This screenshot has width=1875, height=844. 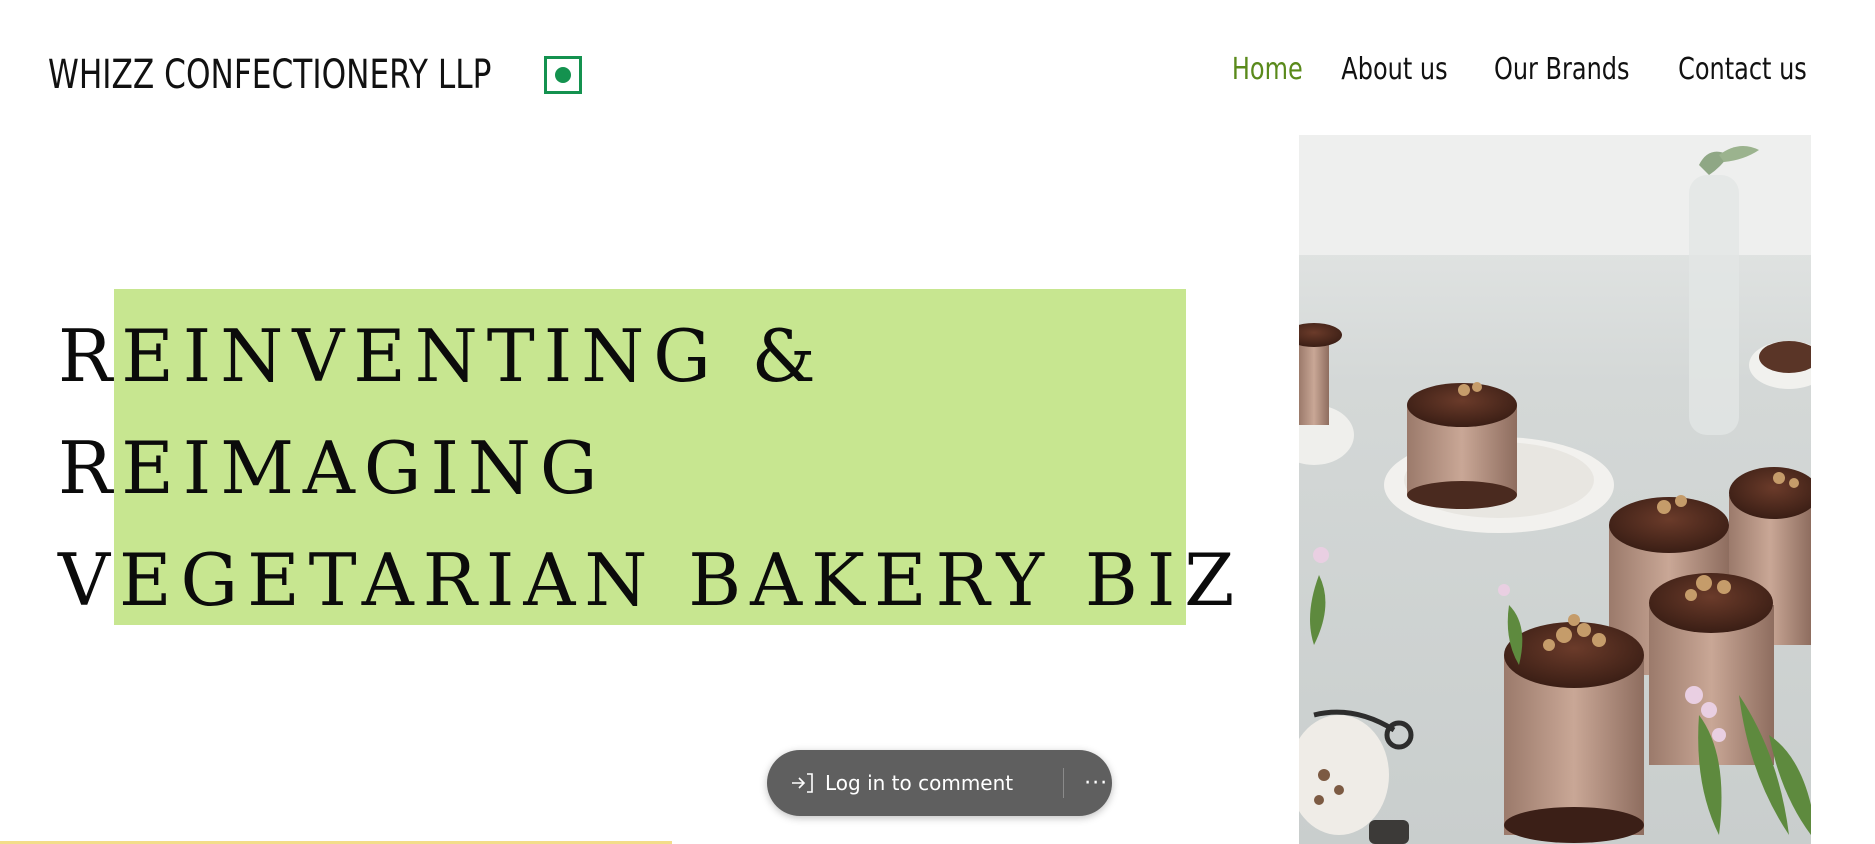 What do you see at coordinates (1096, 783) in the screenshot?
I see `more-dots-icon: ···` at bounding box center [1096, 783].